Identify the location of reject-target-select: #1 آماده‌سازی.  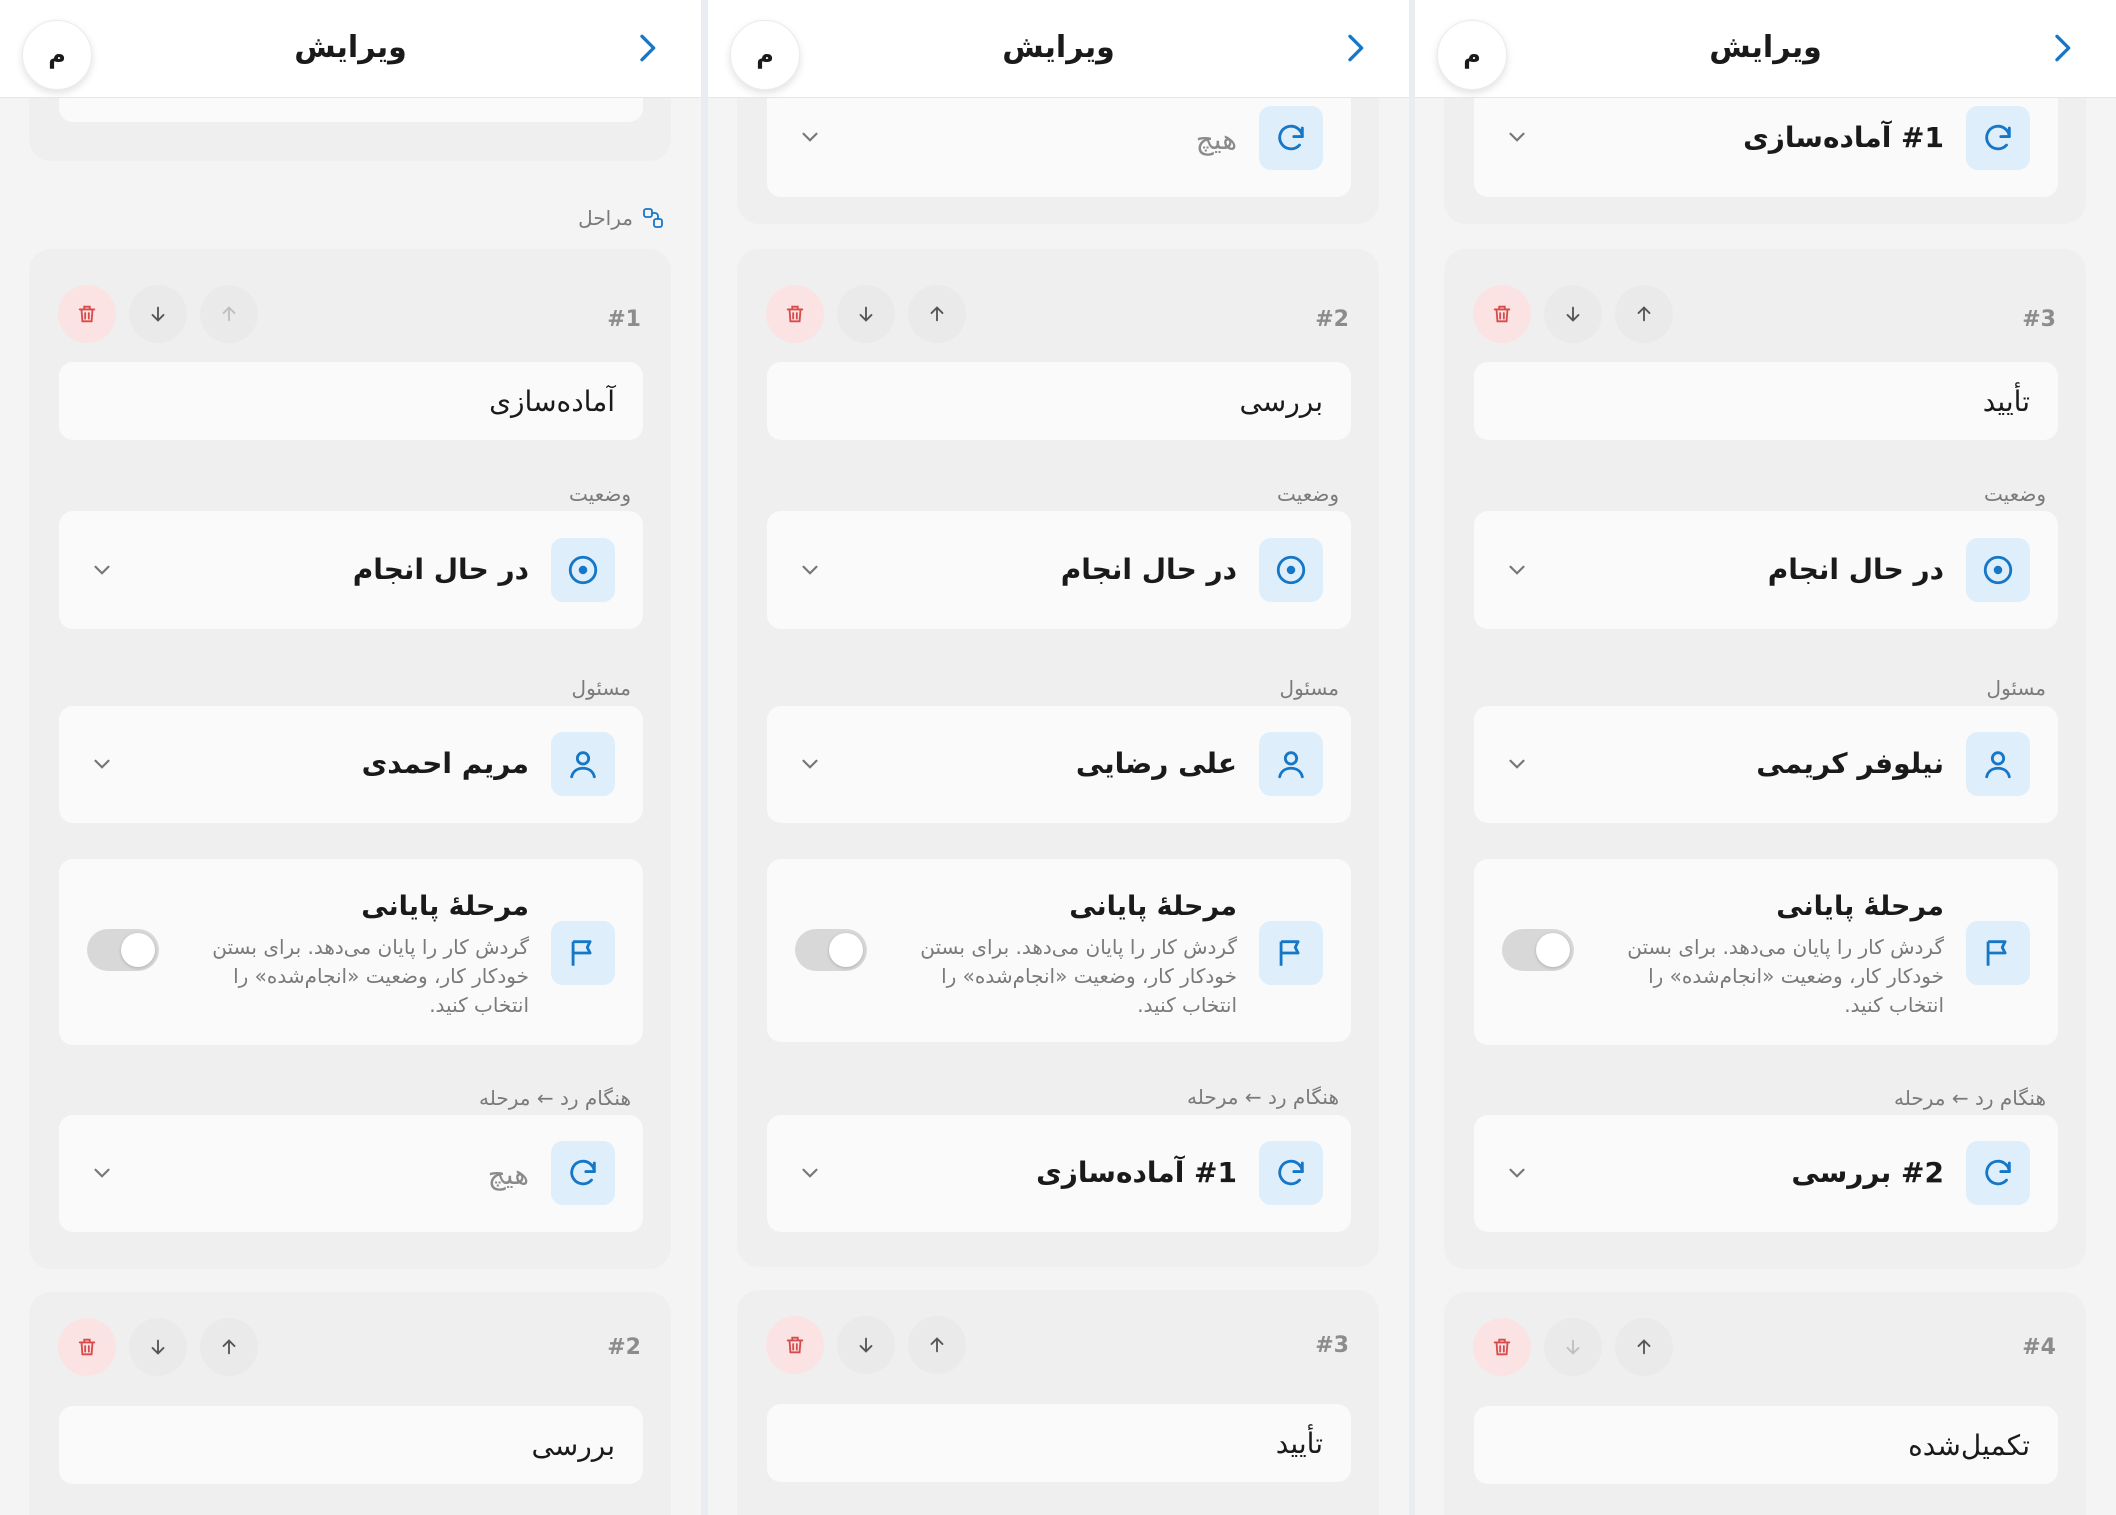
(1059, 1173).